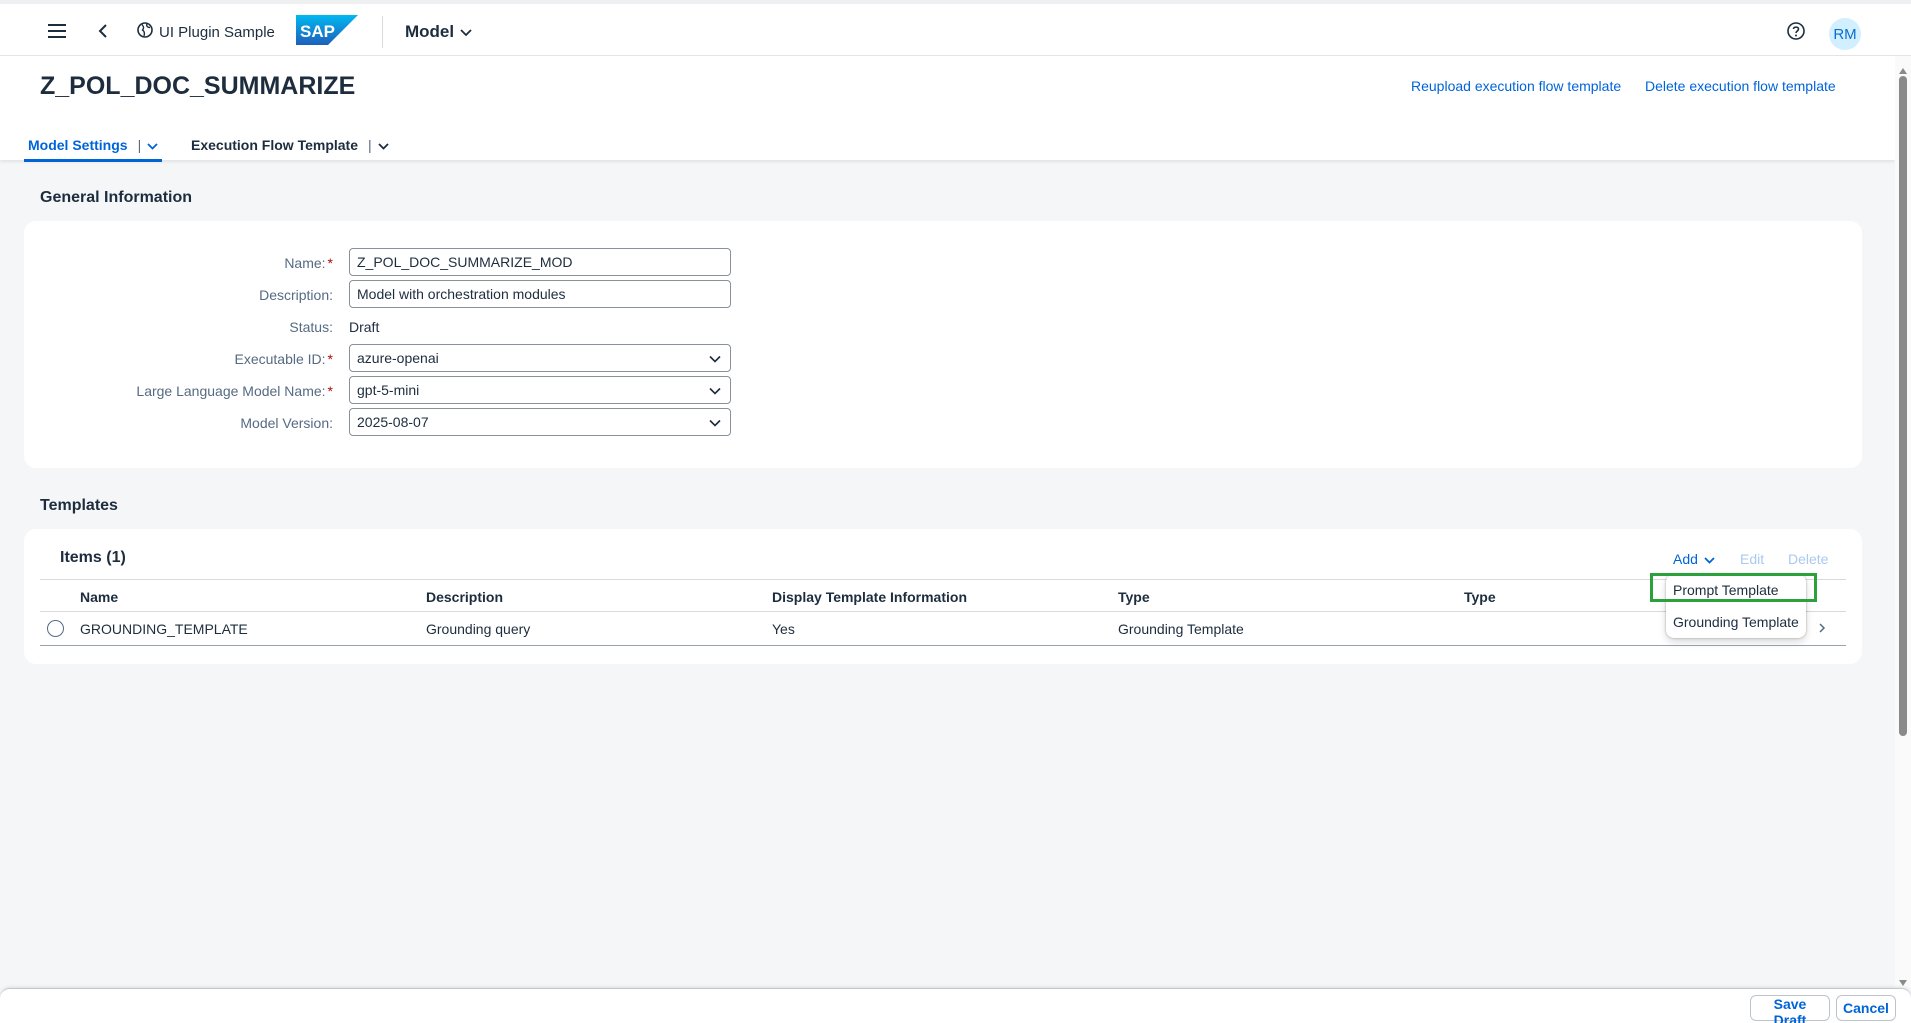 This screenshot has width=1911, height=1023. I want to click on cell-display-info: Yes, so click(783, 629).